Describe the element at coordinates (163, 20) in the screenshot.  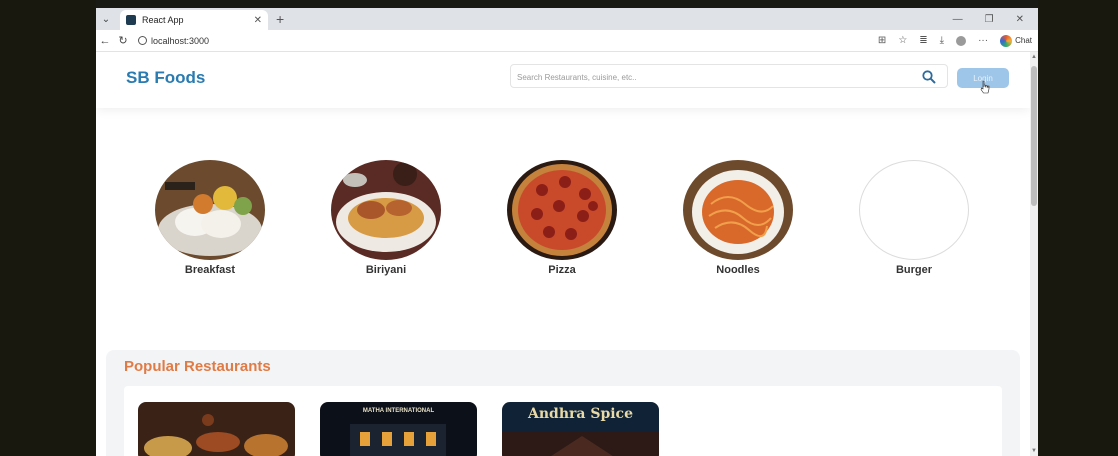
I see `tab-title: React App` at that location.